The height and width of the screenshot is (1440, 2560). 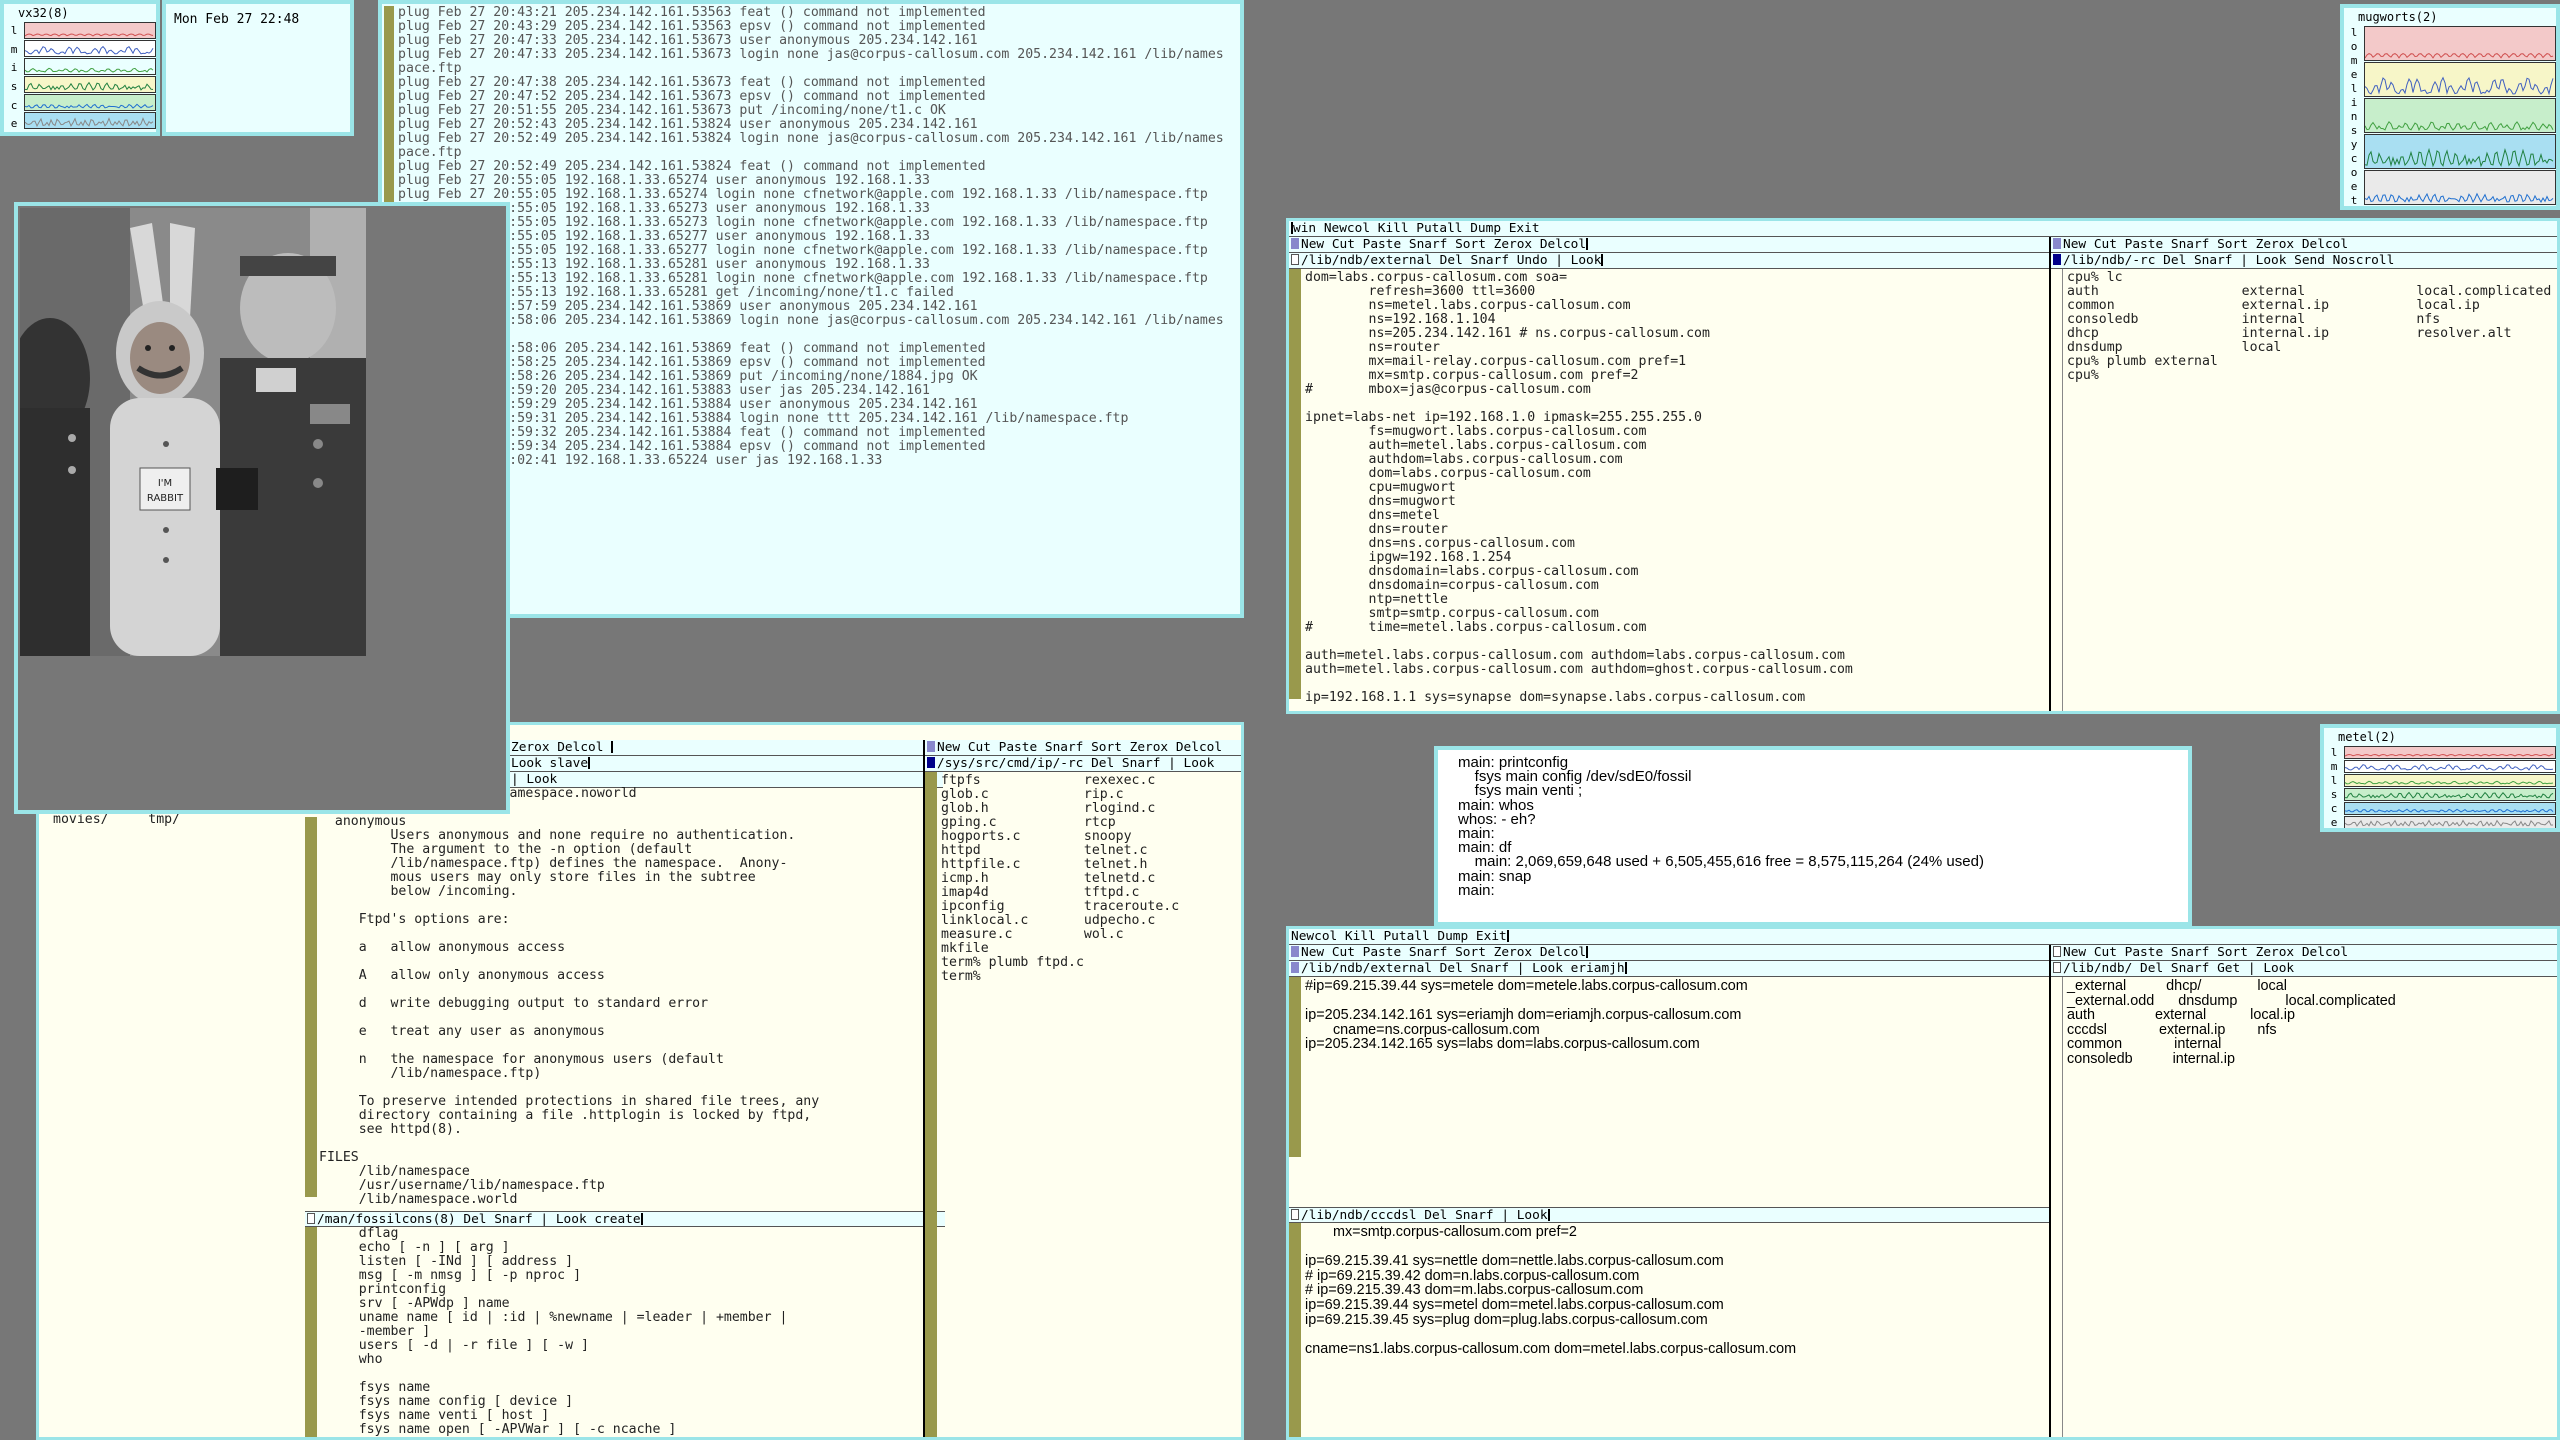 What do you see at coordinates (1923, 937) in the screenshot?
I see `acme-br-row-tag: Newcol Kill Putall Dump Exit` at bounding box center [1923, 937].